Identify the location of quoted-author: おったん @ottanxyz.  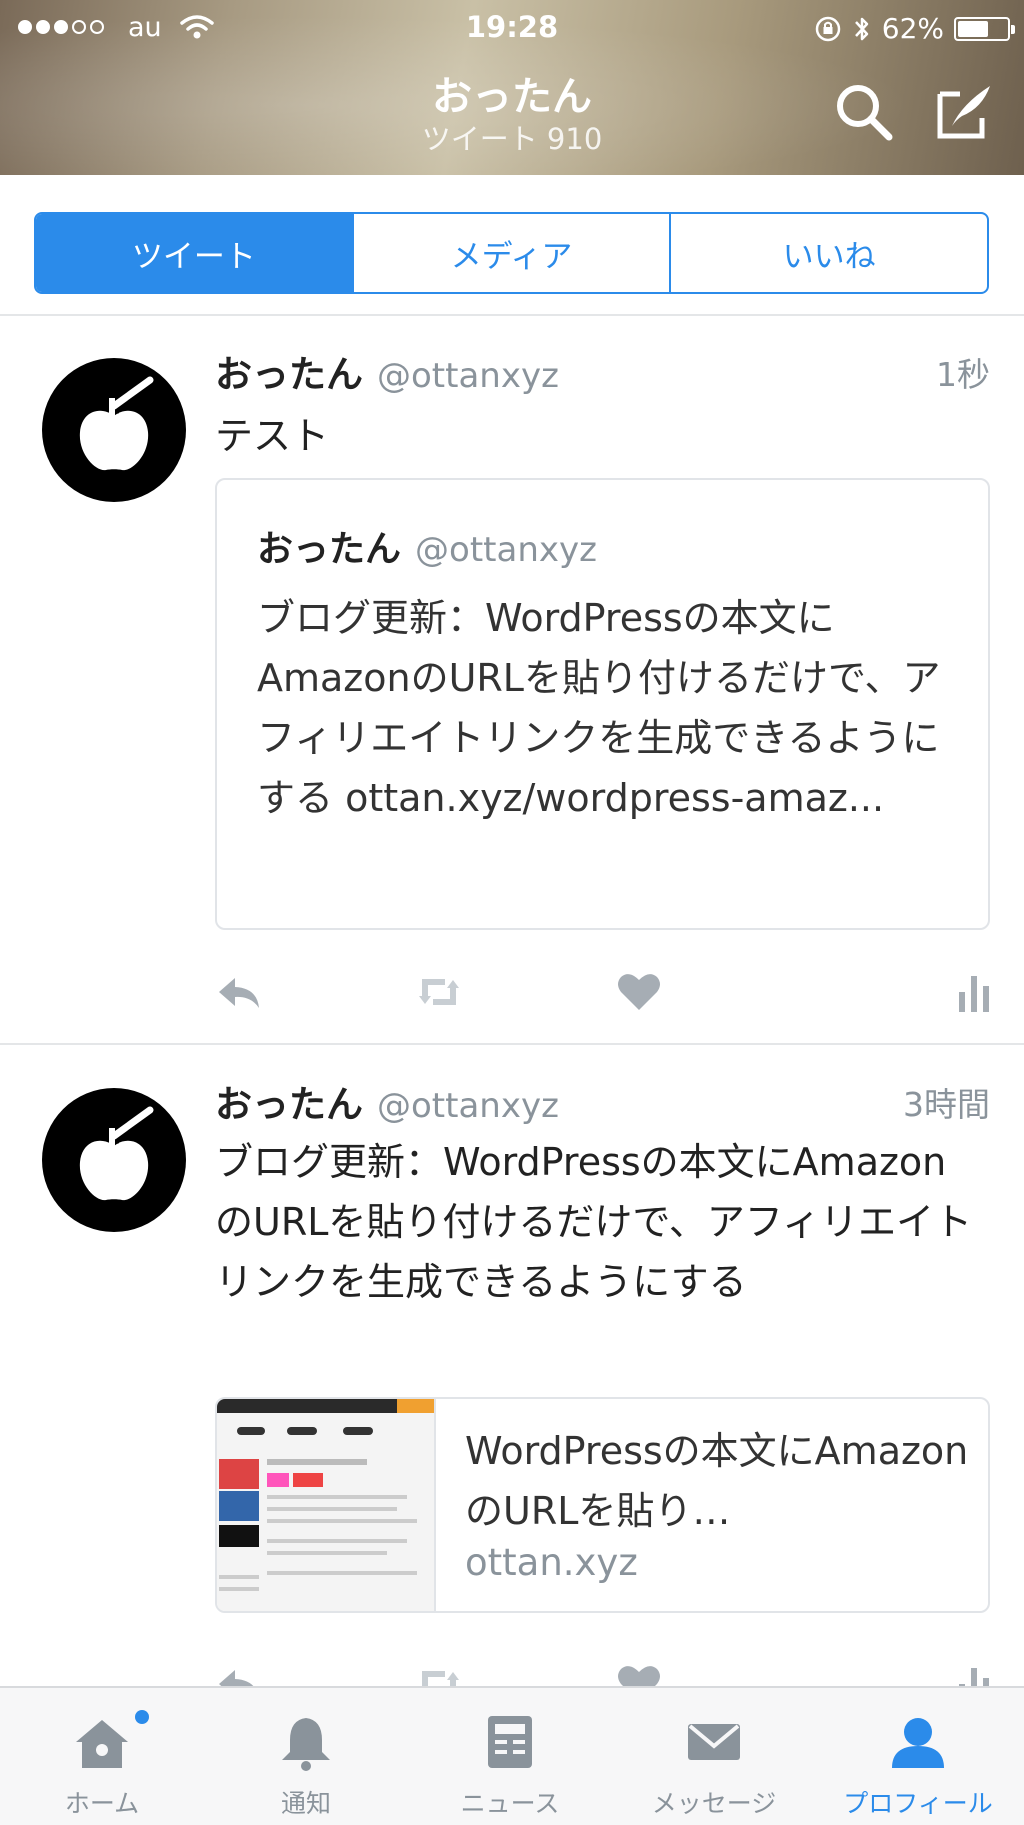
(427, 546).